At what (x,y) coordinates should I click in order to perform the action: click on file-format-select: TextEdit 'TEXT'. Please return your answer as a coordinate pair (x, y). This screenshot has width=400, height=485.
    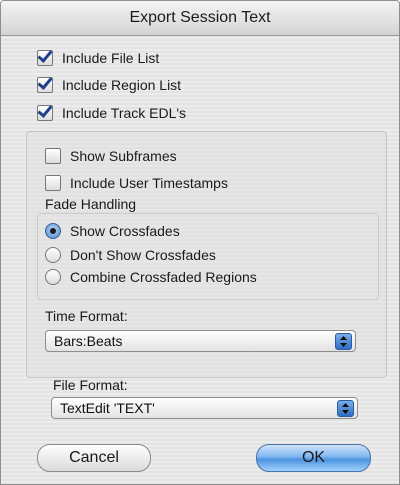
    Looking at the image, I should click on (204, 408).